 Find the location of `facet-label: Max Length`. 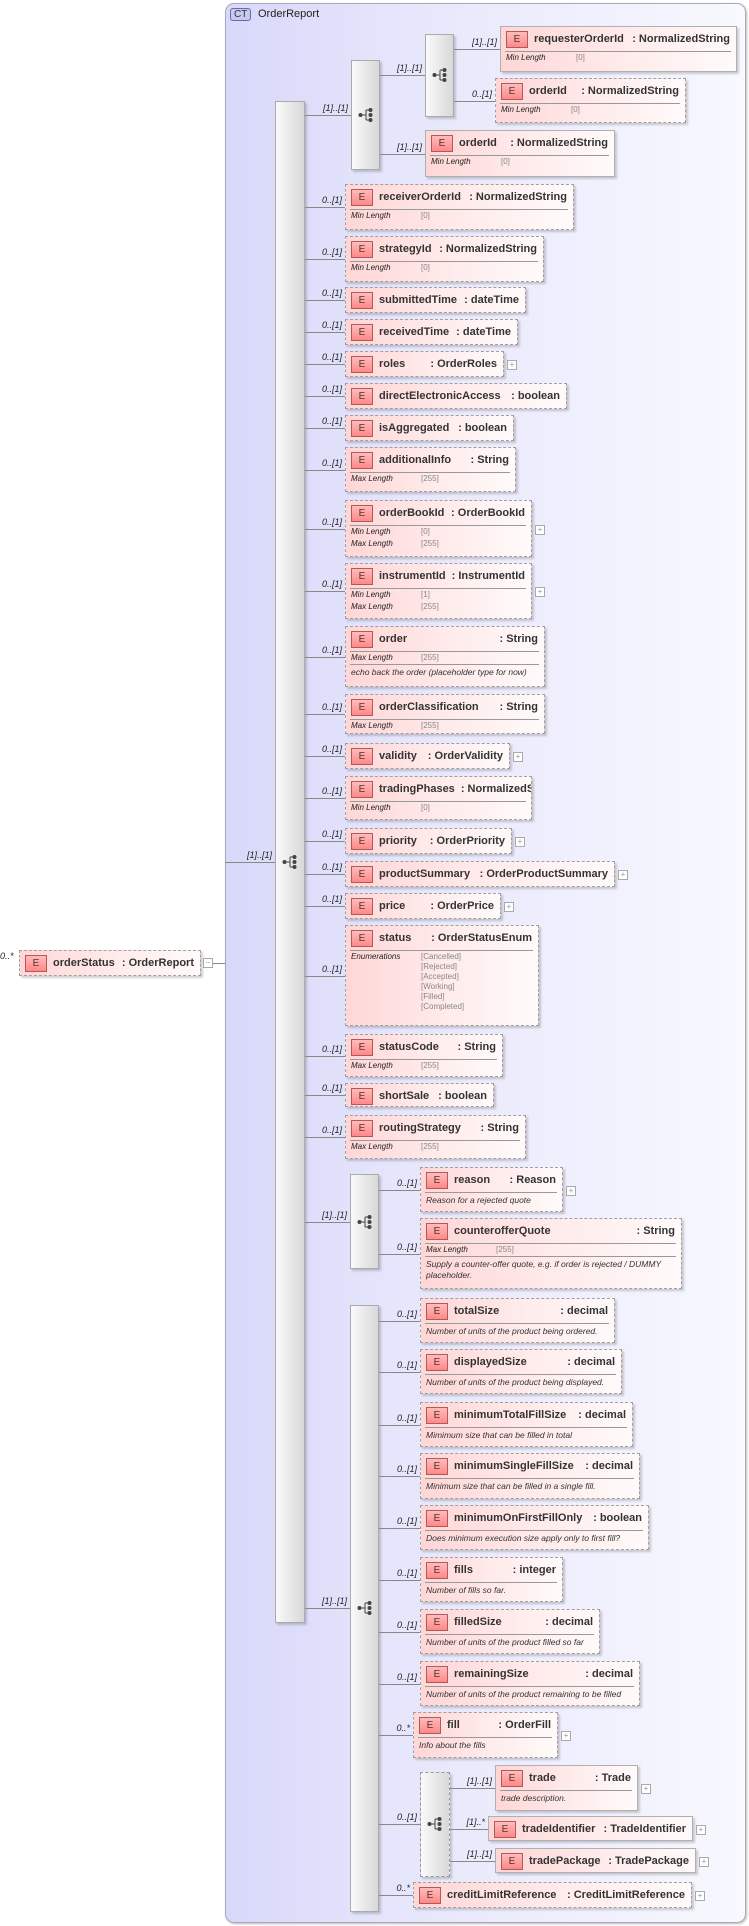

facet-label: Max Length is located at coordinates (372, 478).